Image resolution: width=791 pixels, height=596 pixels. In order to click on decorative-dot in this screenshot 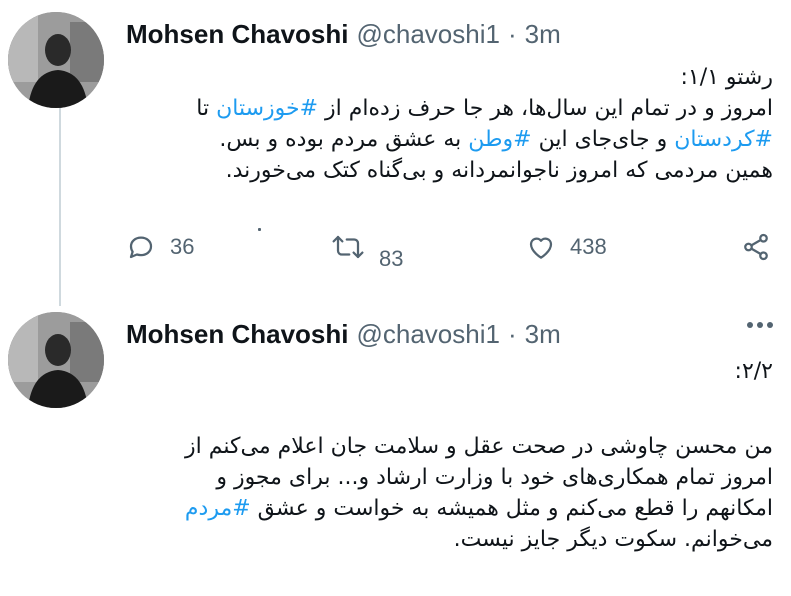, I will do `click(259, 229)`.